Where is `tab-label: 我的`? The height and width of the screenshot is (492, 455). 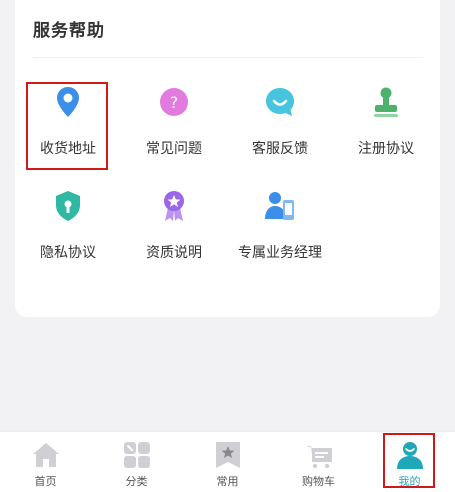
tab-label: 我的 is located at coordinates (409, 481).